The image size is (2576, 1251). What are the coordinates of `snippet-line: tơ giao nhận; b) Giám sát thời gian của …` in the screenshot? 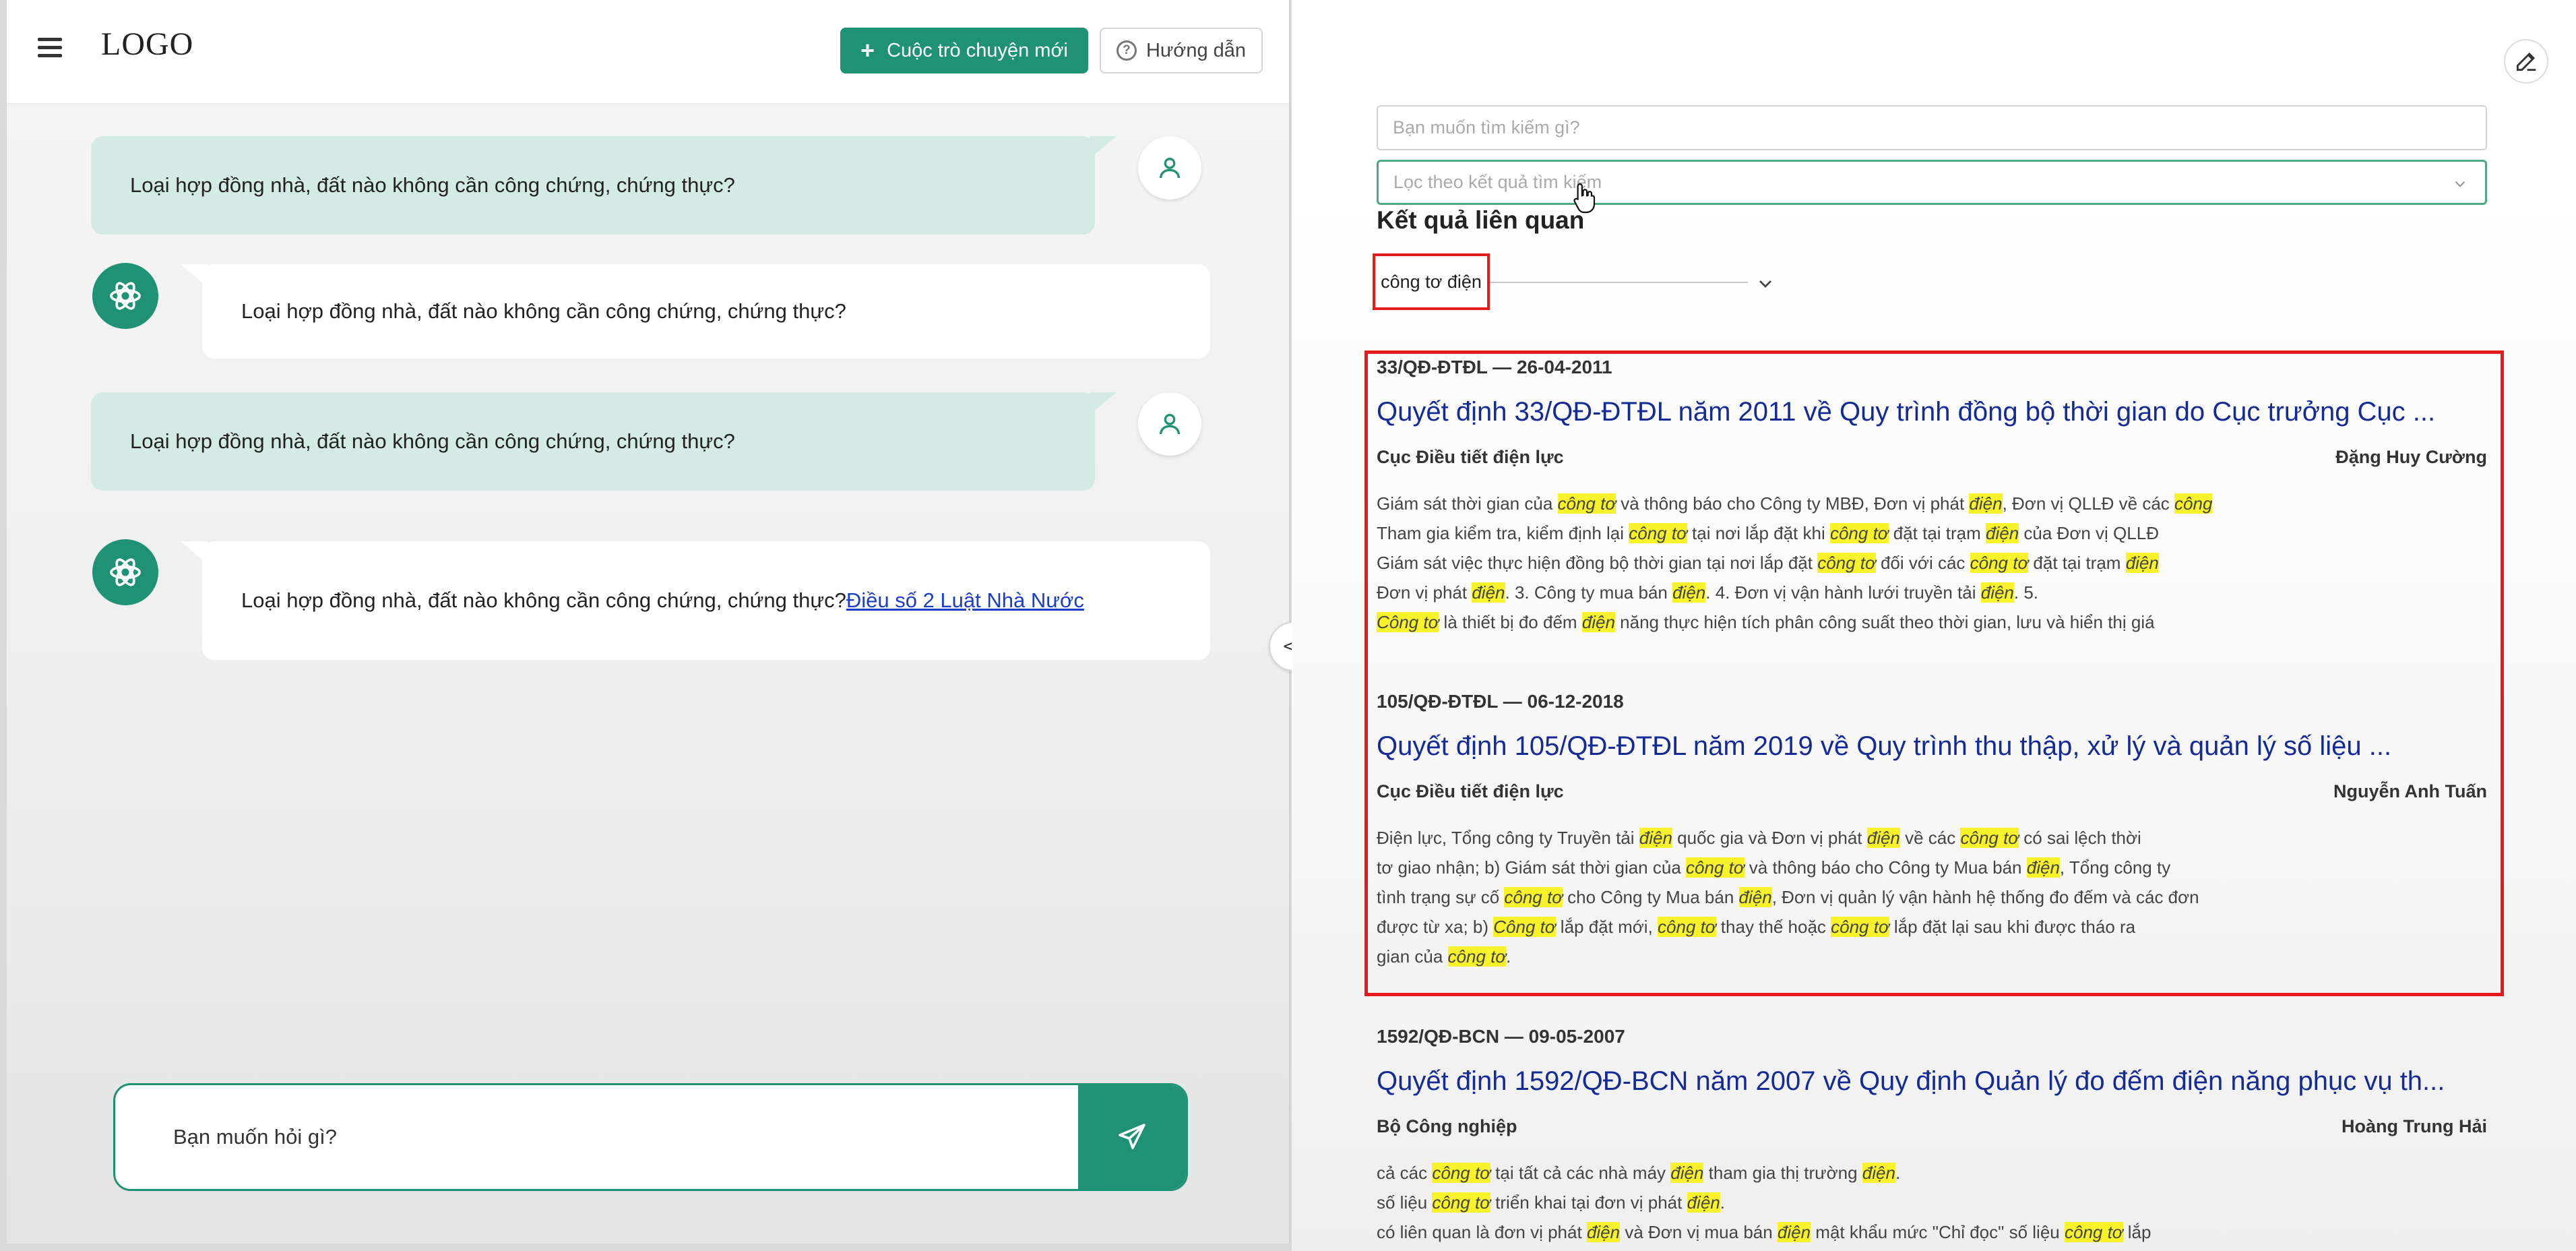 It's located at (1774, 868).